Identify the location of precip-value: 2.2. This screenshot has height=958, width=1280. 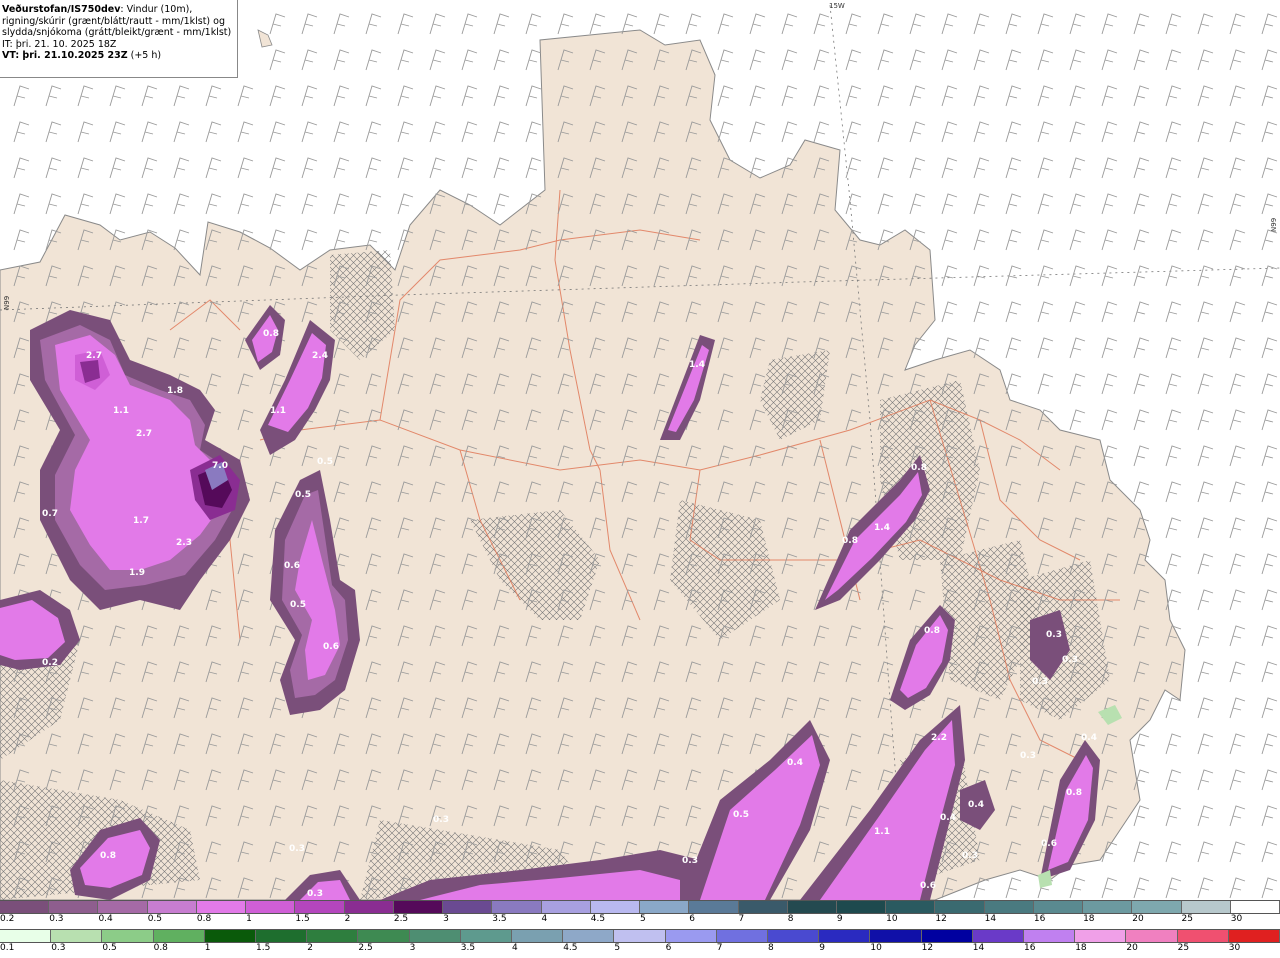
(939, 738).